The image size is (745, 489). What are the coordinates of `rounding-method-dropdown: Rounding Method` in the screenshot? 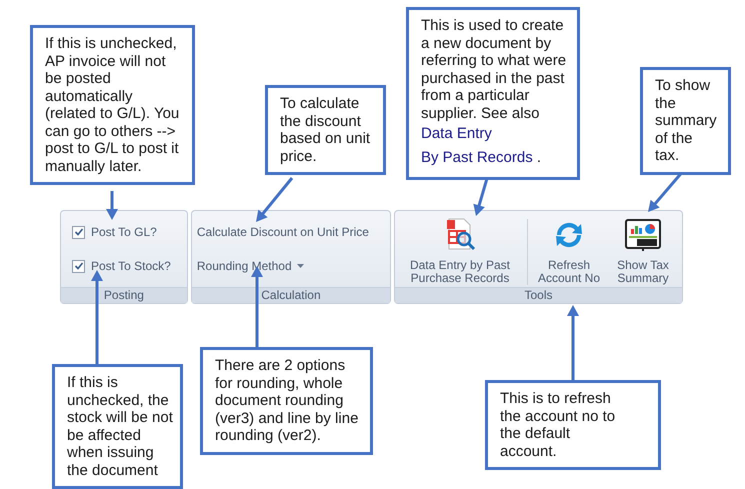 It's located at (250, 266).